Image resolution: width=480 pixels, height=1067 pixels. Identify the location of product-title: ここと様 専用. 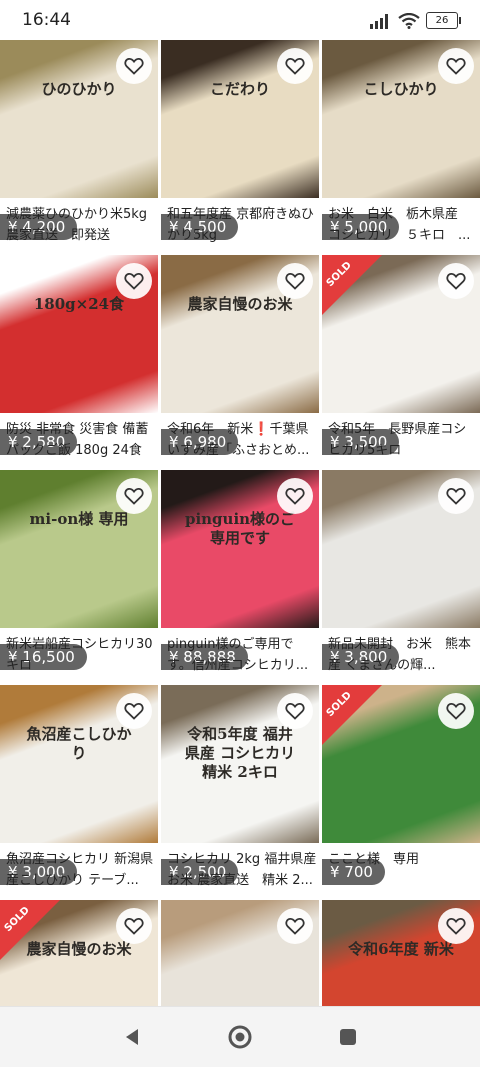
(403, 859).